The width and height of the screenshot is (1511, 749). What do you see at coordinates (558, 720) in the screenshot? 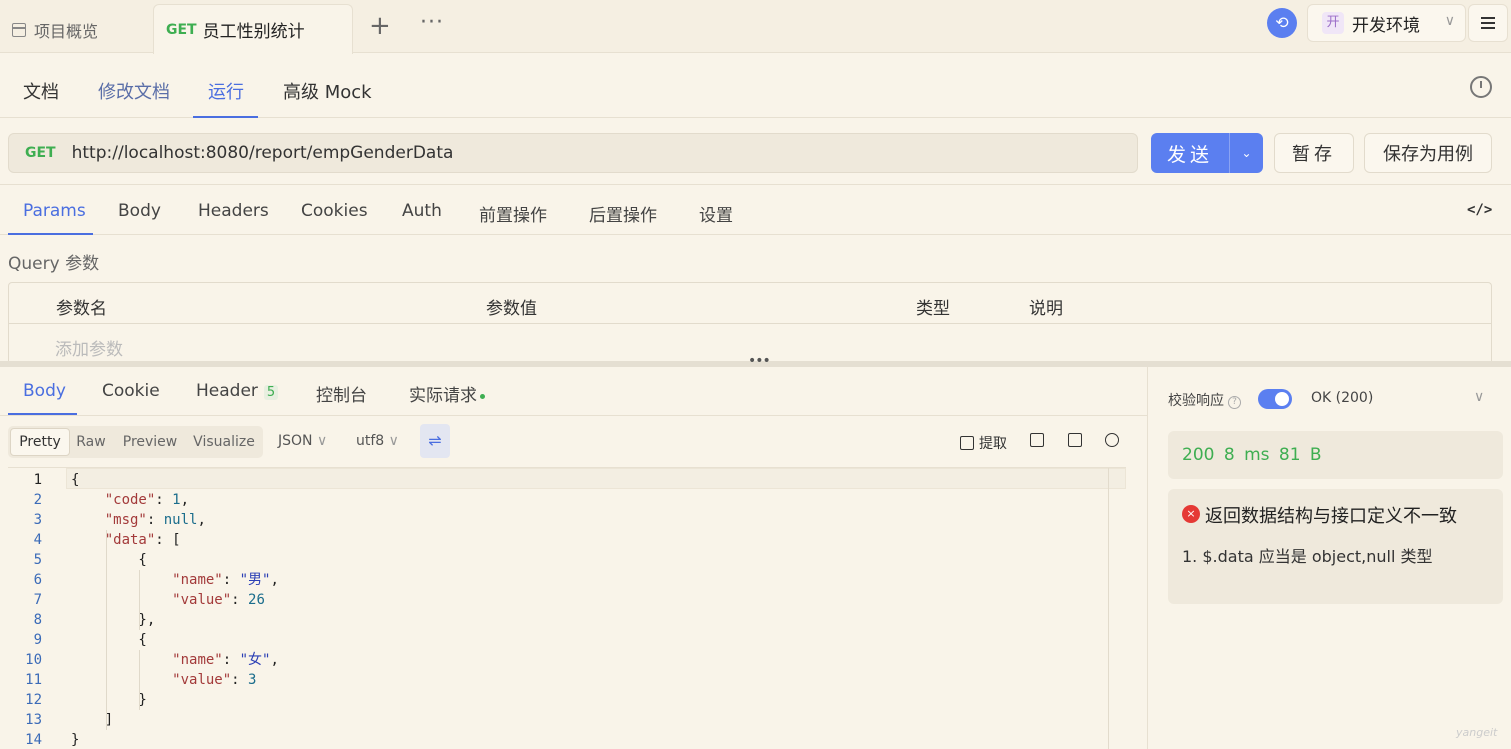
I see `code-line: 13 ]` at bounding box center [558, 720].